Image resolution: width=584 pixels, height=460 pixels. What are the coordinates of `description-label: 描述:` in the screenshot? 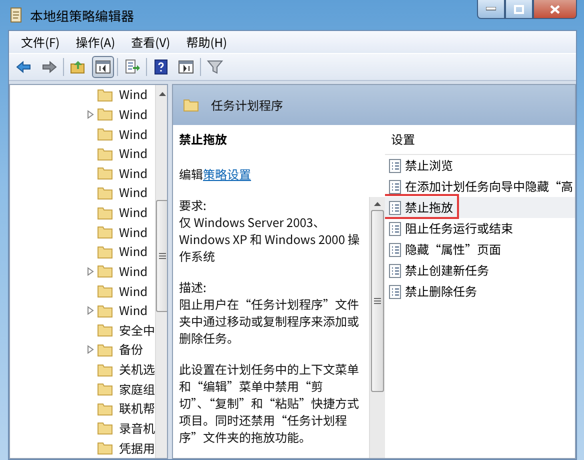 It's located at (193, 287).